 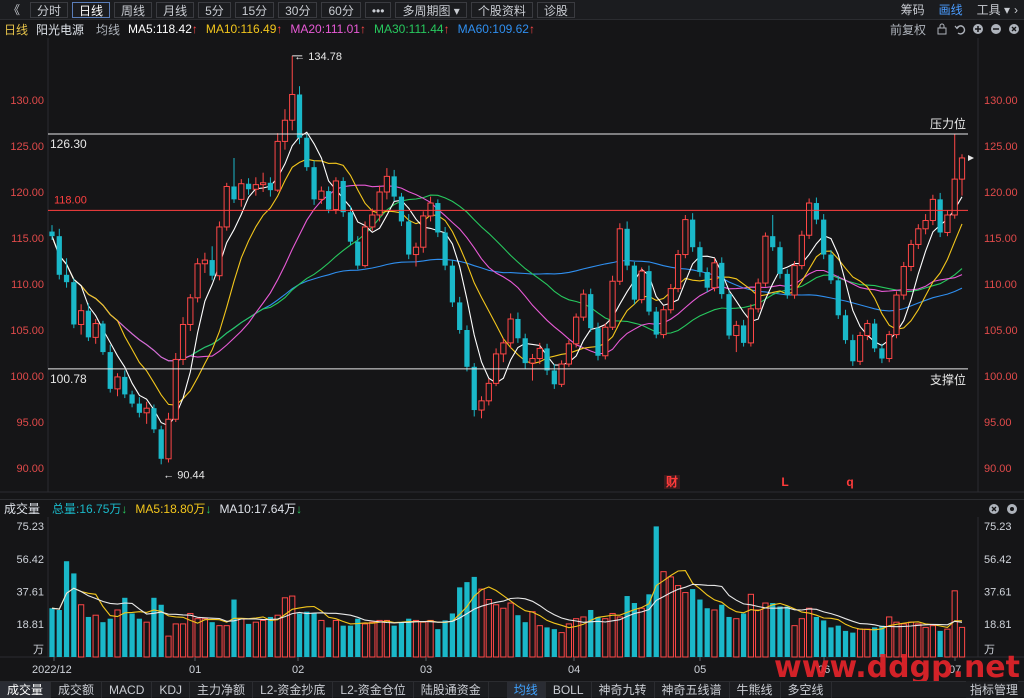 I want to click on indicator-tab: 主力净额, so click(x=222, y=689).